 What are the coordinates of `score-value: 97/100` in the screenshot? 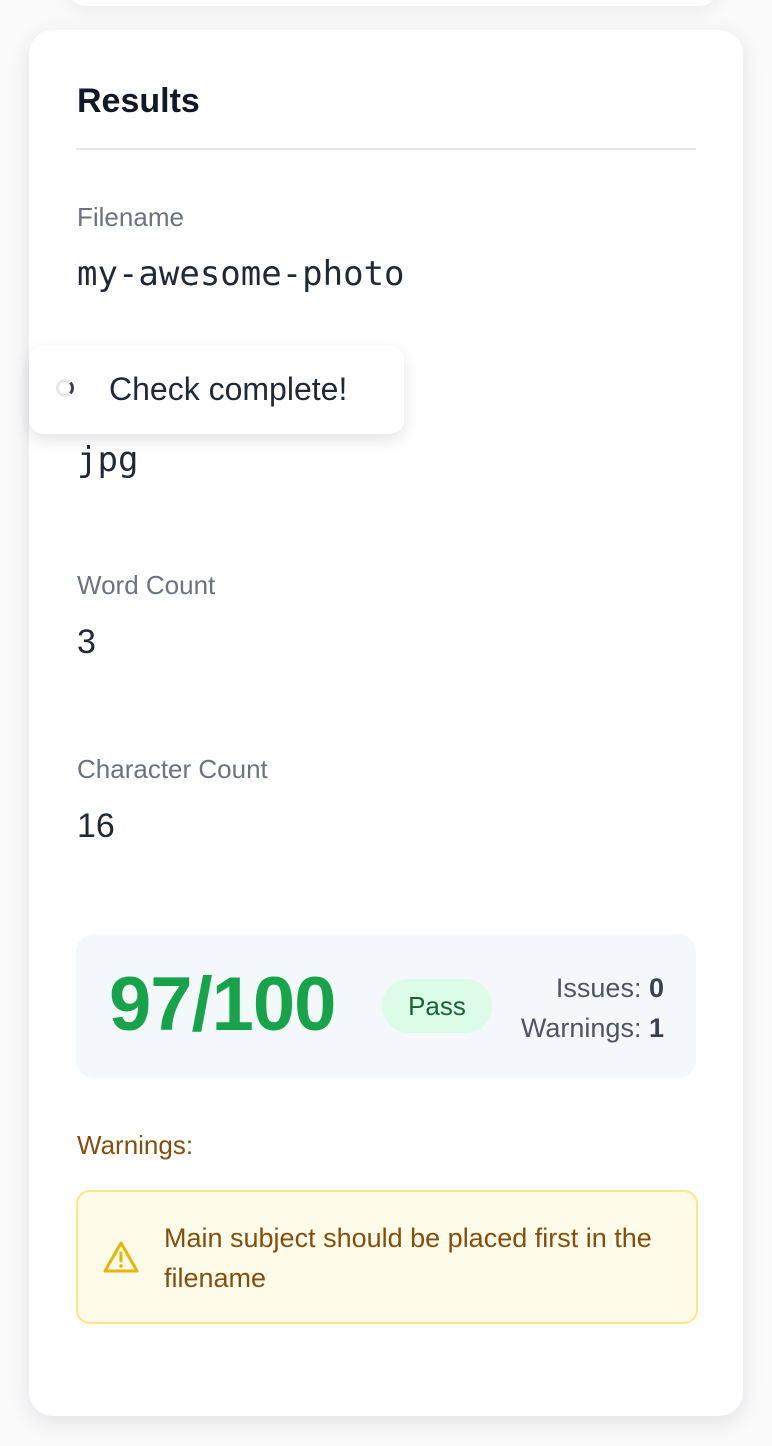 It's located at (222, 1004).